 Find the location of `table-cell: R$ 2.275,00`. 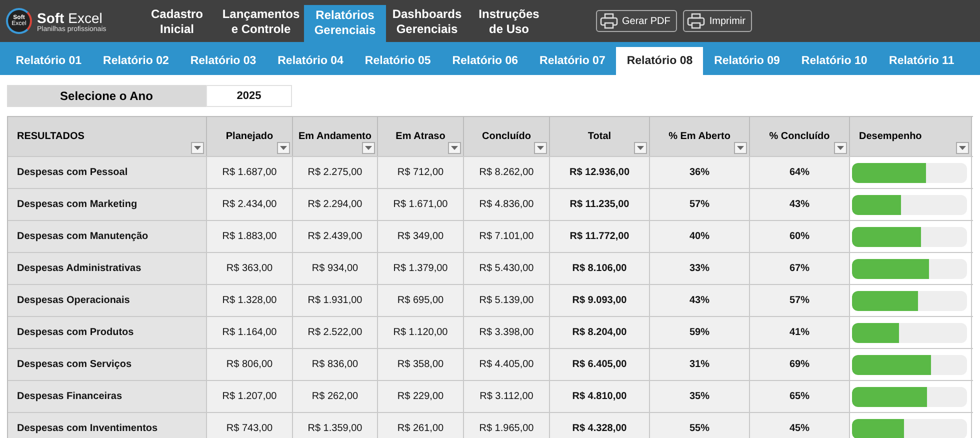

table-cell: R$ 2.275,00 is located at coordinates (335, 172).